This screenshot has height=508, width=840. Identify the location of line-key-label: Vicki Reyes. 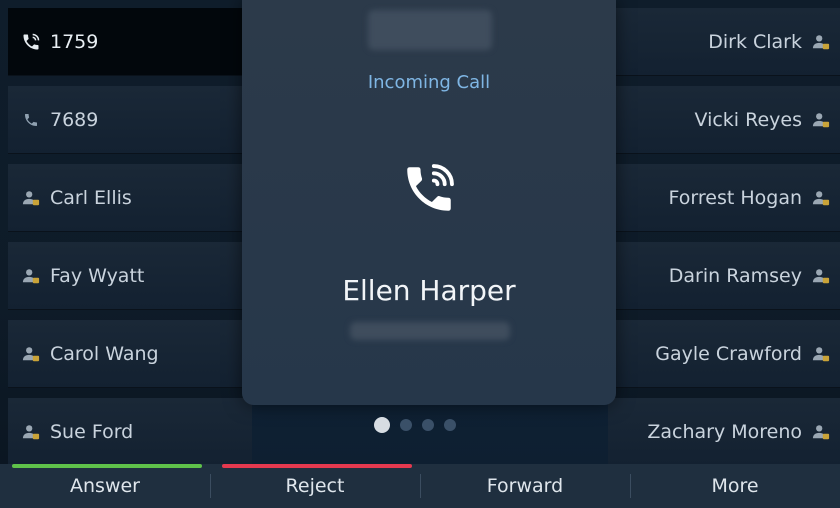
(748, 119).